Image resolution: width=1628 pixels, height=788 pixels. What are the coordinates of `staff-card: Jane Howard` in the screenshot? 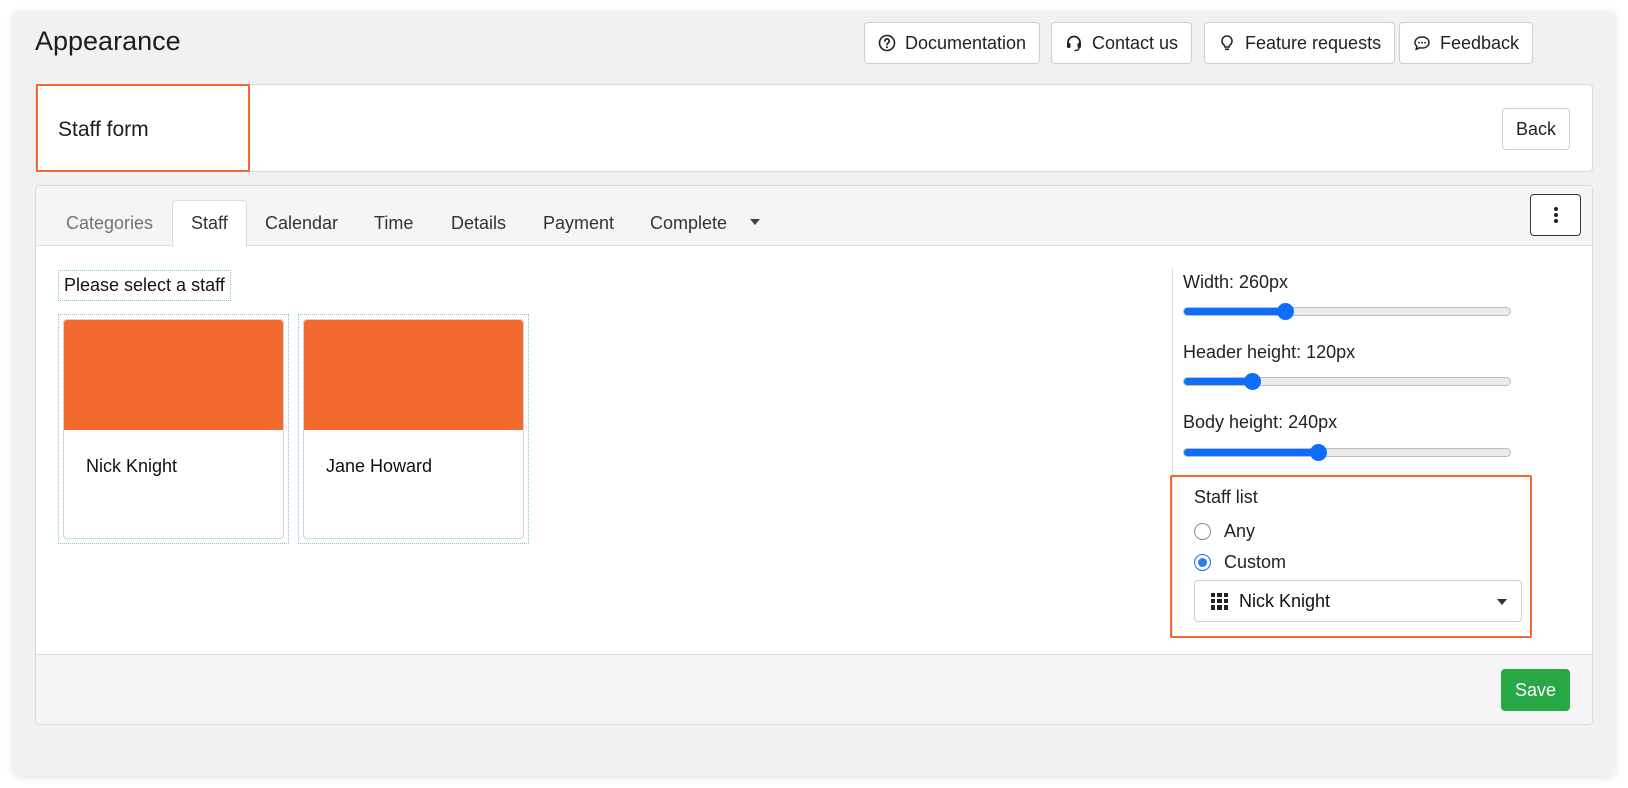 It's located at (413, 429).